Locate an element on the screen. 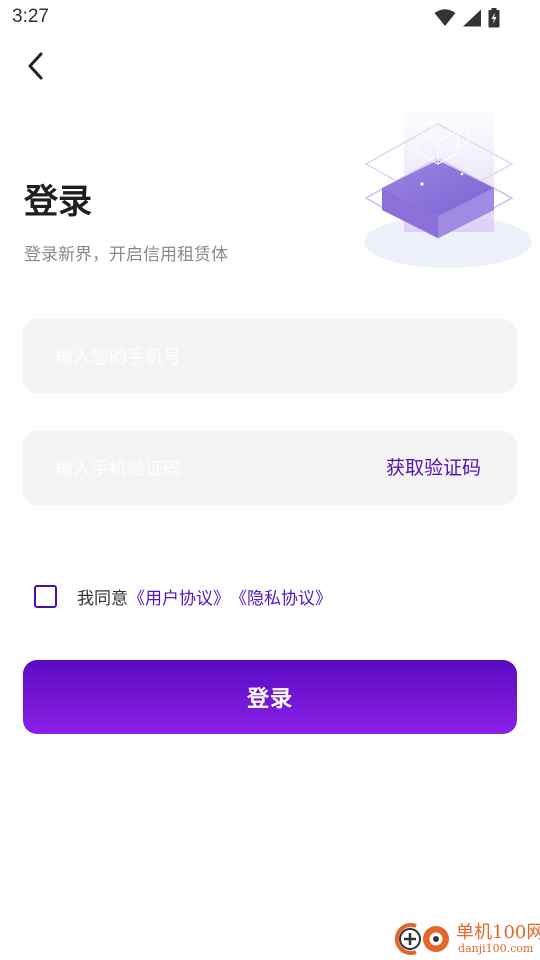  back-button is located at coordinates (36, 66).